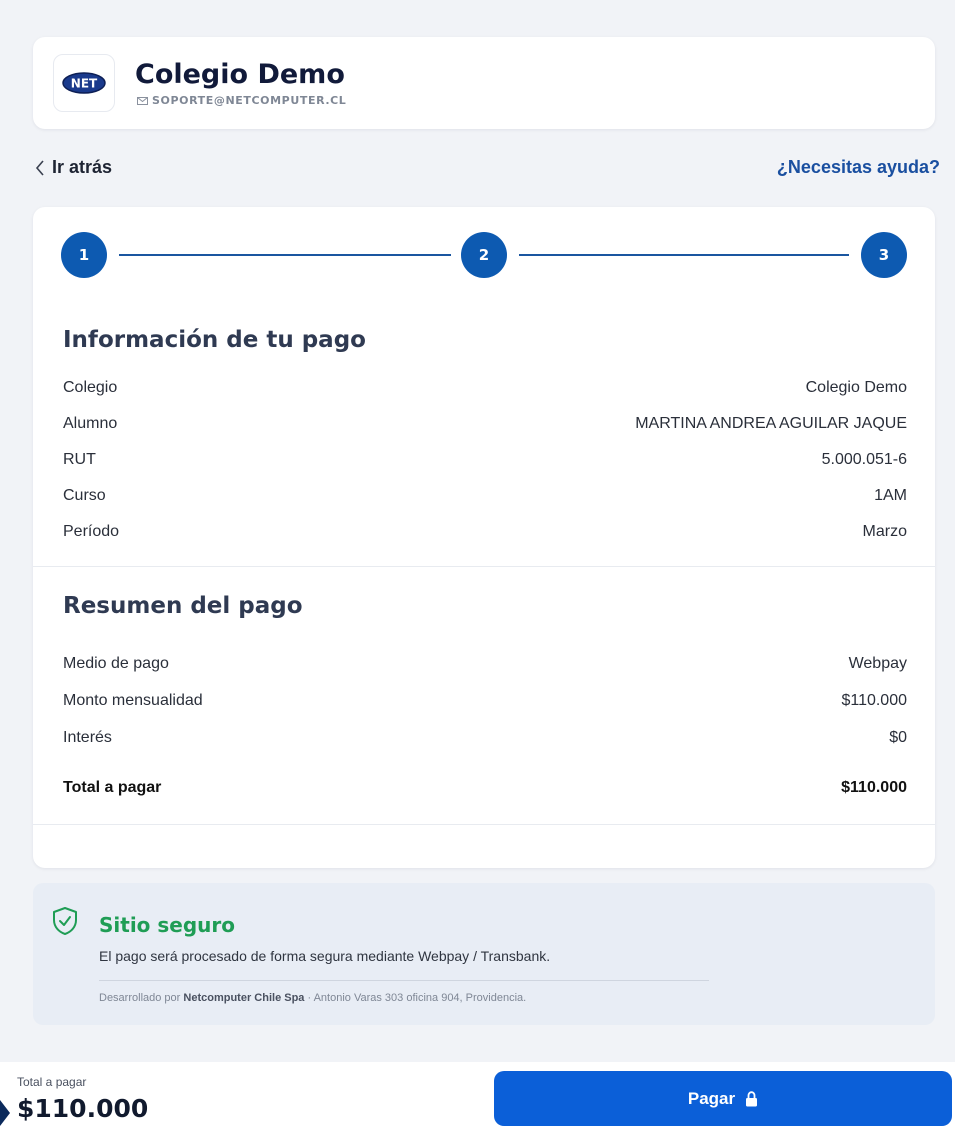  What do you see at coordinates (874, 700) in the screenshot?
I see `summary-value: $110.000` at bounding box center [874, 700].